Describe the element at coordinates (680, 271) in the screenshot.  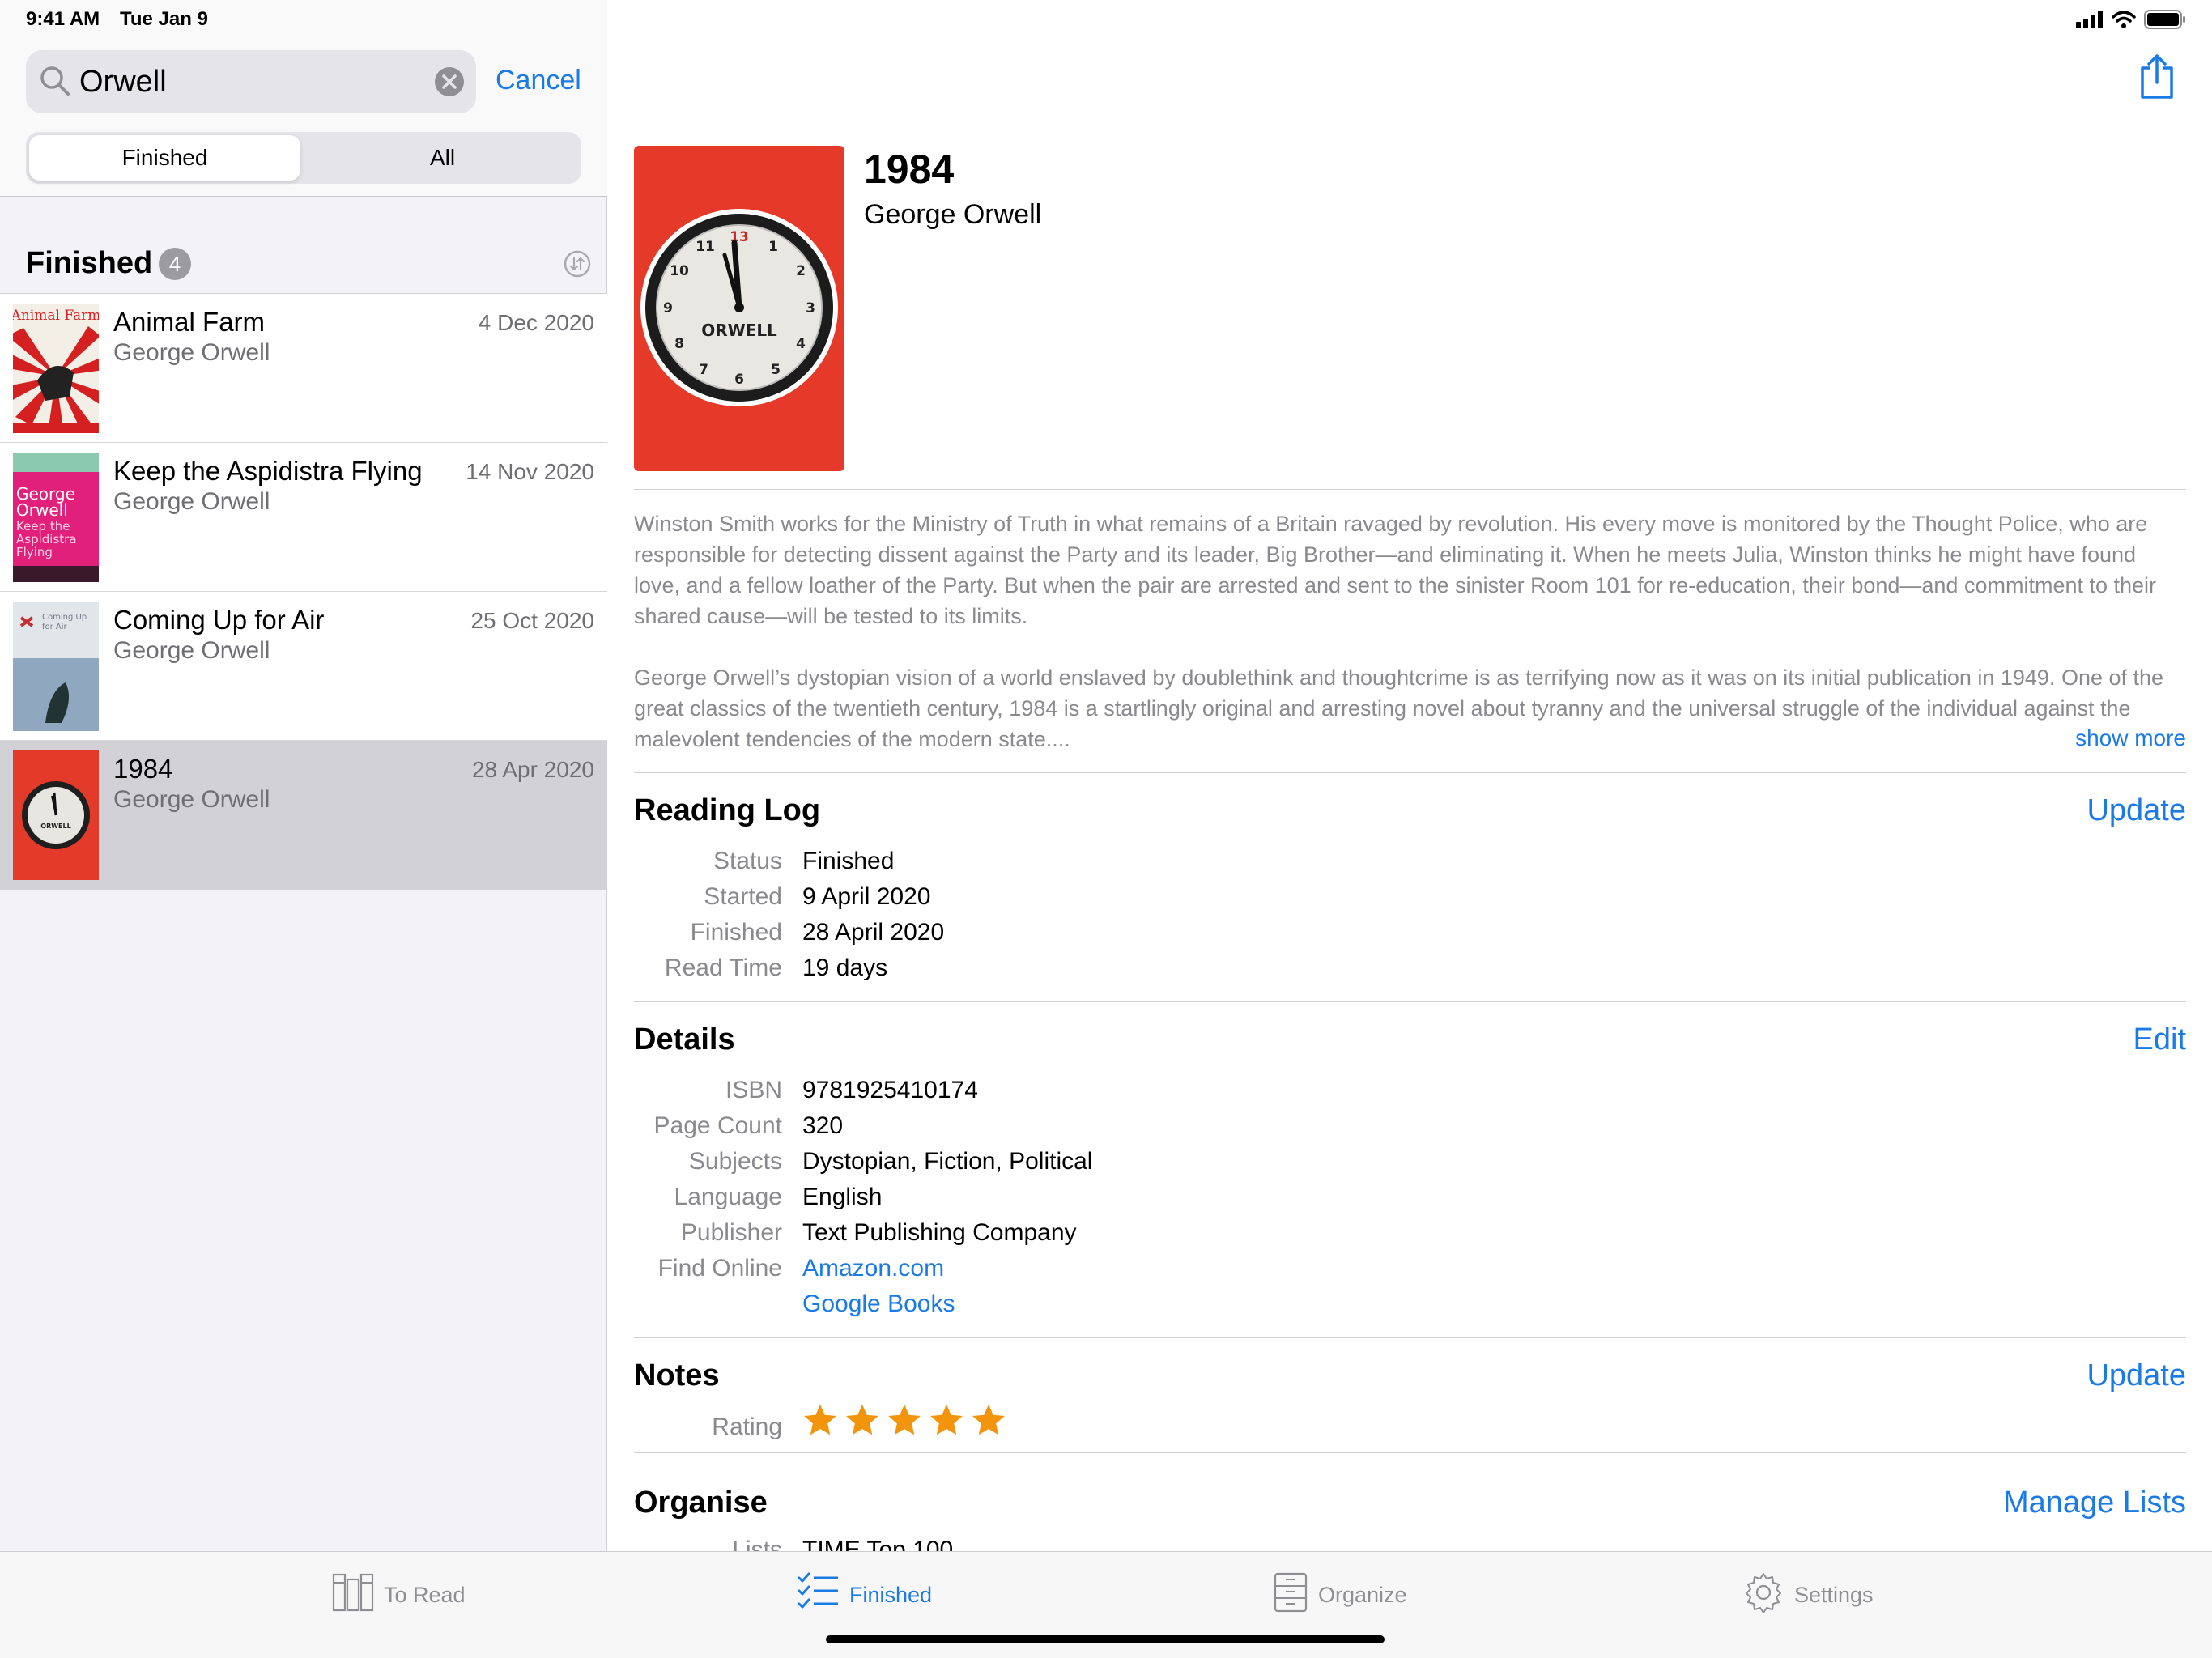
I see `svg-text: 10` at that location.